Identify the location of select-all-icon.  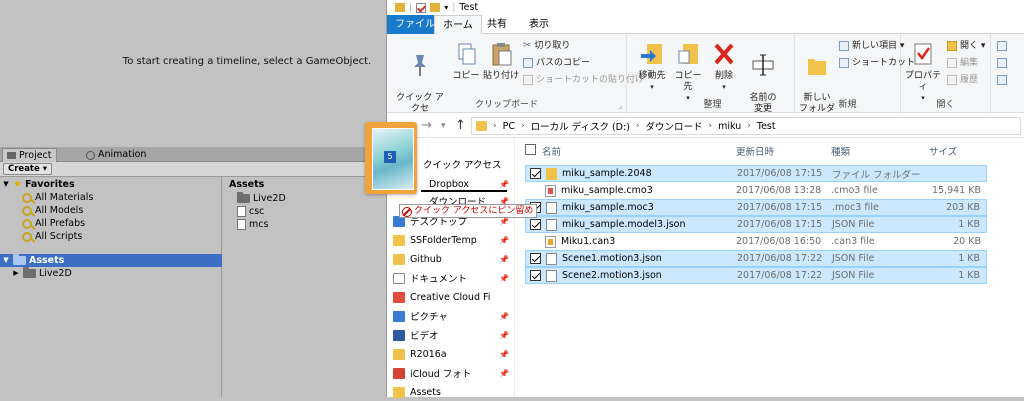
(1002, 46).